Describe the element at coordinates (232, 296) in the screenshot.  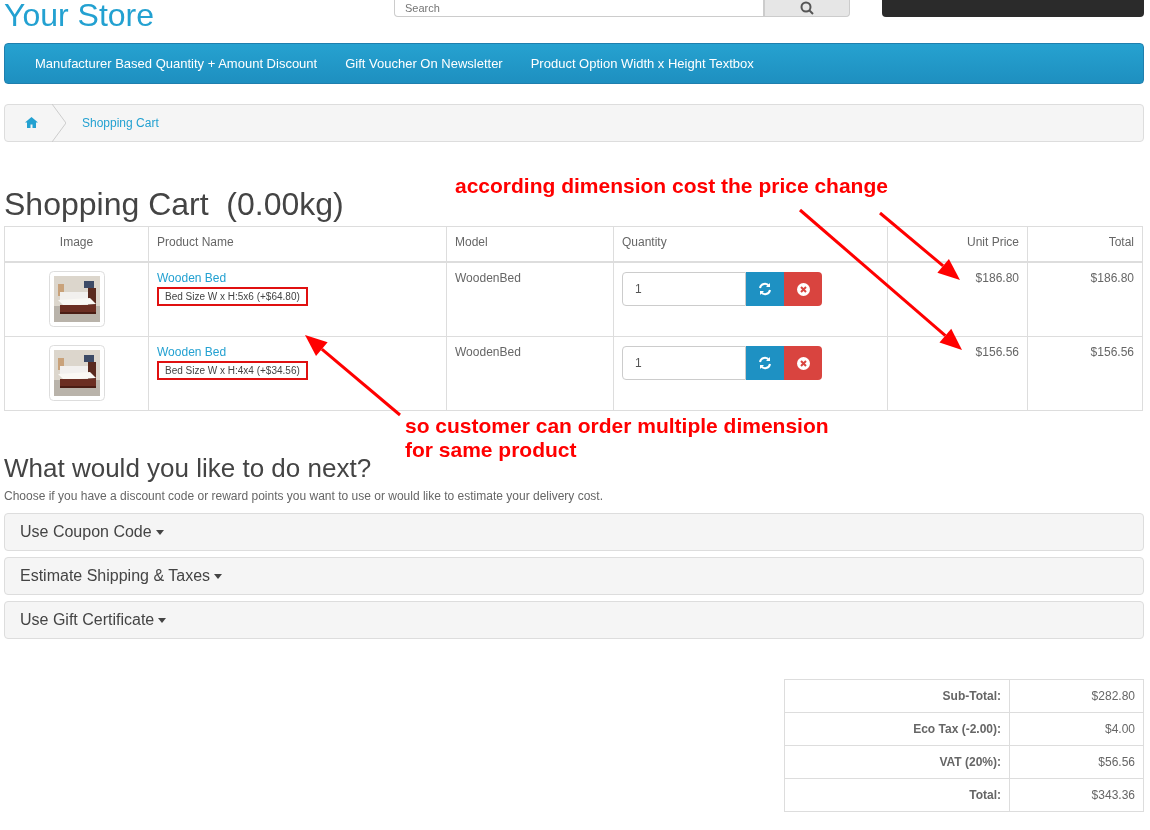
I see `product-option: Bed Size W x H:5x6 (+$64.80)` at that location.